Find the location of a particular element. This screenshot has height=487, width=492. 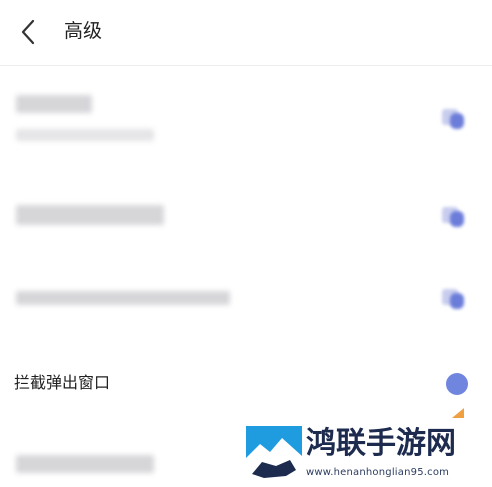

header-bar: 高级 is located at coordinates (246, 33).